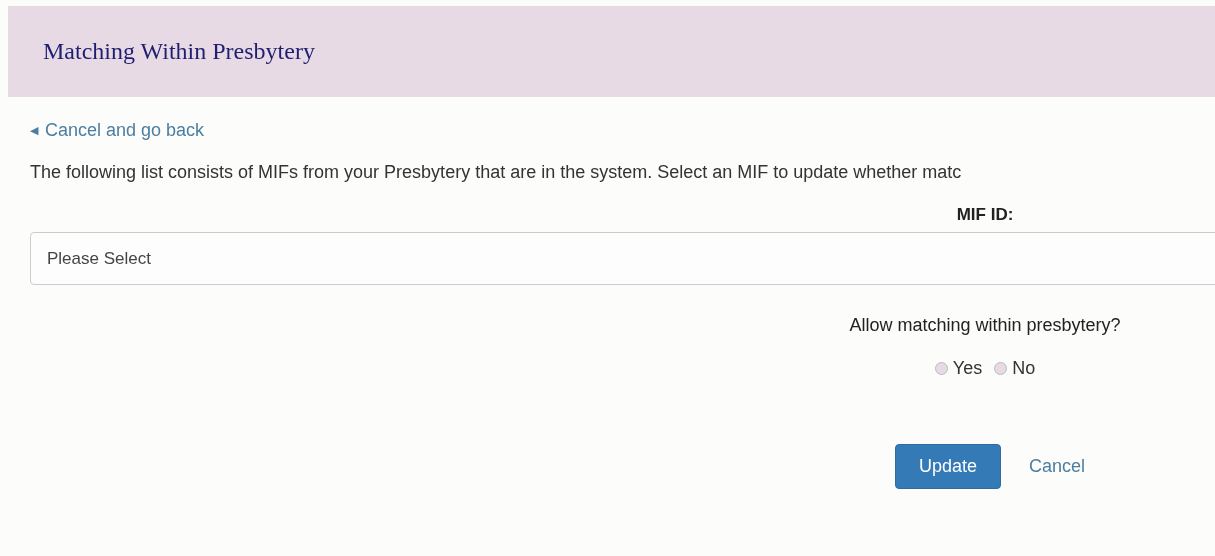 The height and width of the screenshot is (556, 1215). Describe the element at coordinates (967, 368) in the screenshot. I see `option-label: Yes` at that location.